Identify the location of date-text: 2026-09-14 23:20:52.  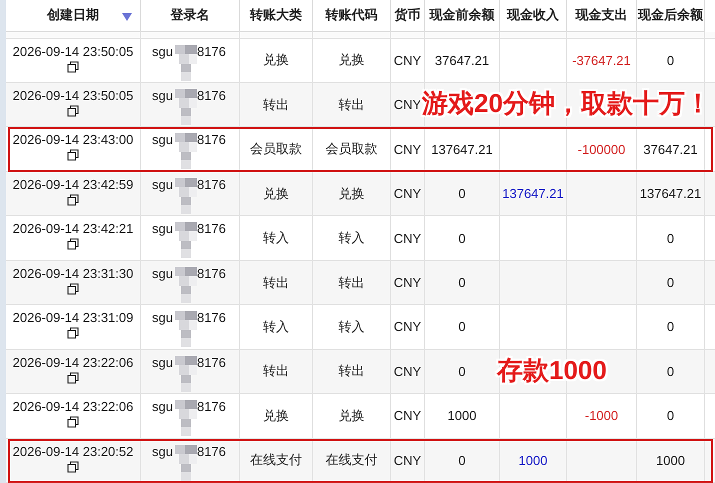
(73, 451).